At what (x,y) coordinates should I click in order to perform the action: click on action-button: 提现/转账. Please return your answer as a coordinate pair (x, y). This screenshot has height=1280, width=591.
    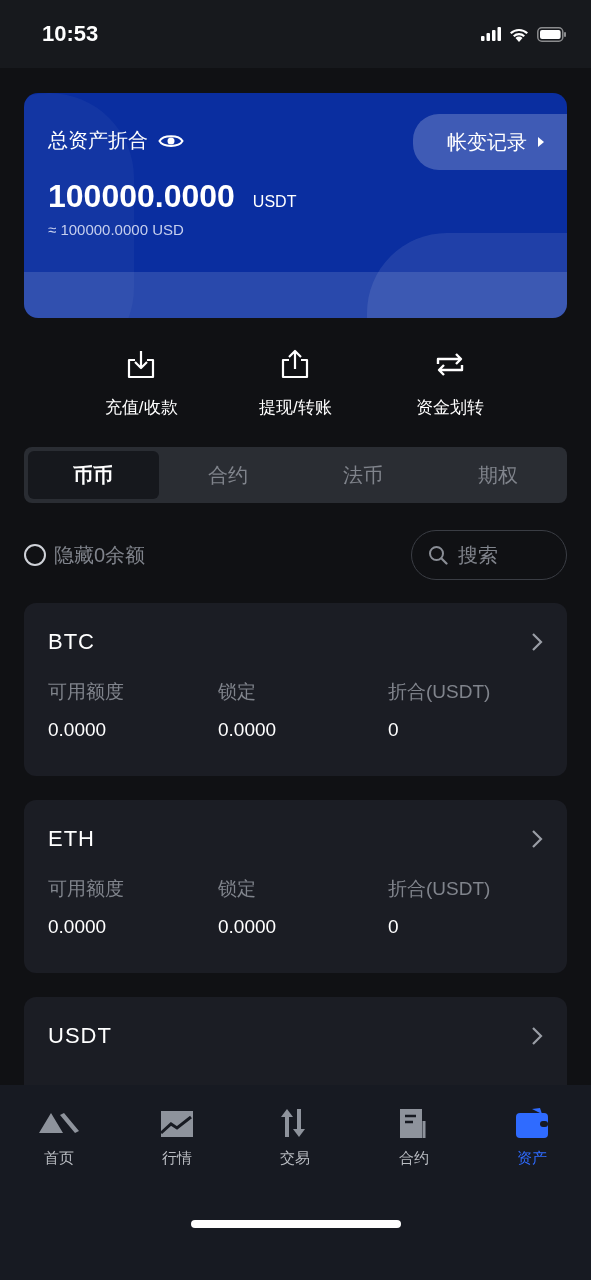
    Looking at the image, I should click on (295, 383).